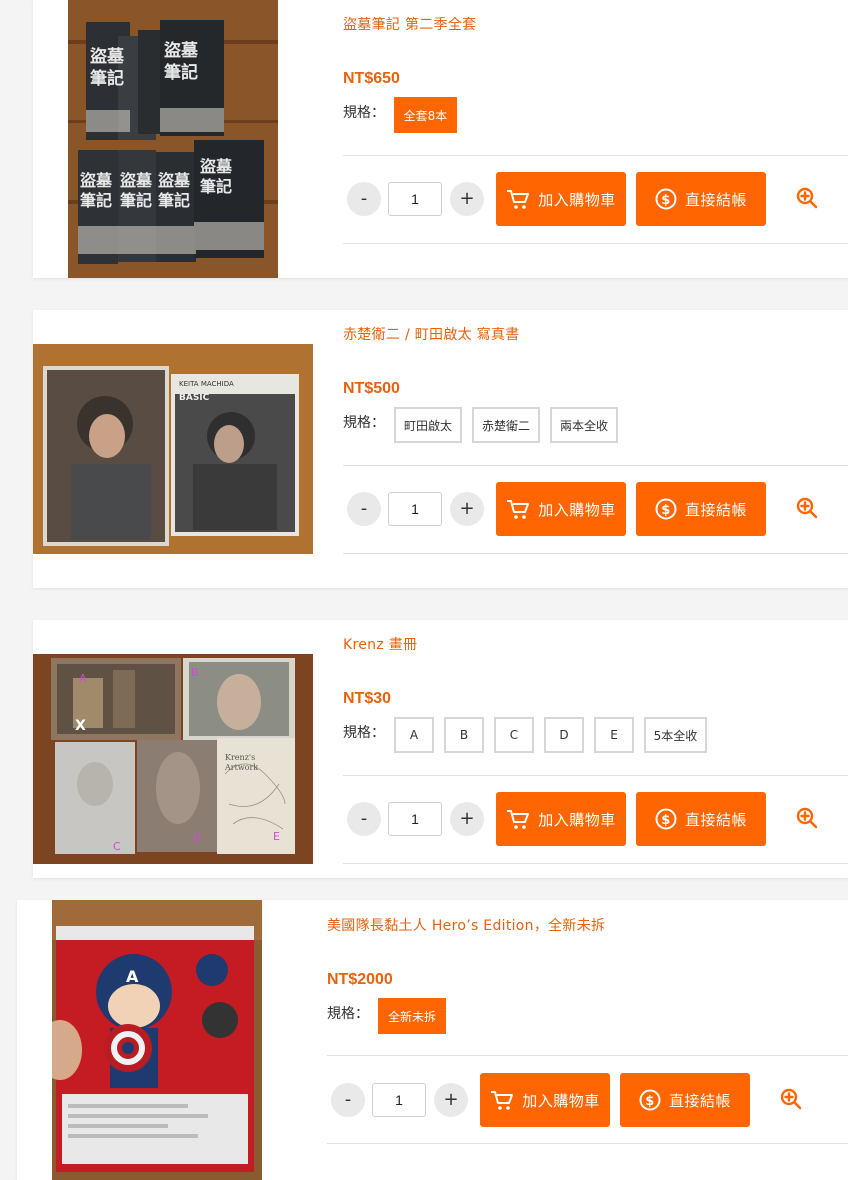 The height and width of the screenshot is (1180, 848). What do you see at coordinates (197, 838) in the screenshot?
I see `svg-text: D` at bounding box center [197, 838].